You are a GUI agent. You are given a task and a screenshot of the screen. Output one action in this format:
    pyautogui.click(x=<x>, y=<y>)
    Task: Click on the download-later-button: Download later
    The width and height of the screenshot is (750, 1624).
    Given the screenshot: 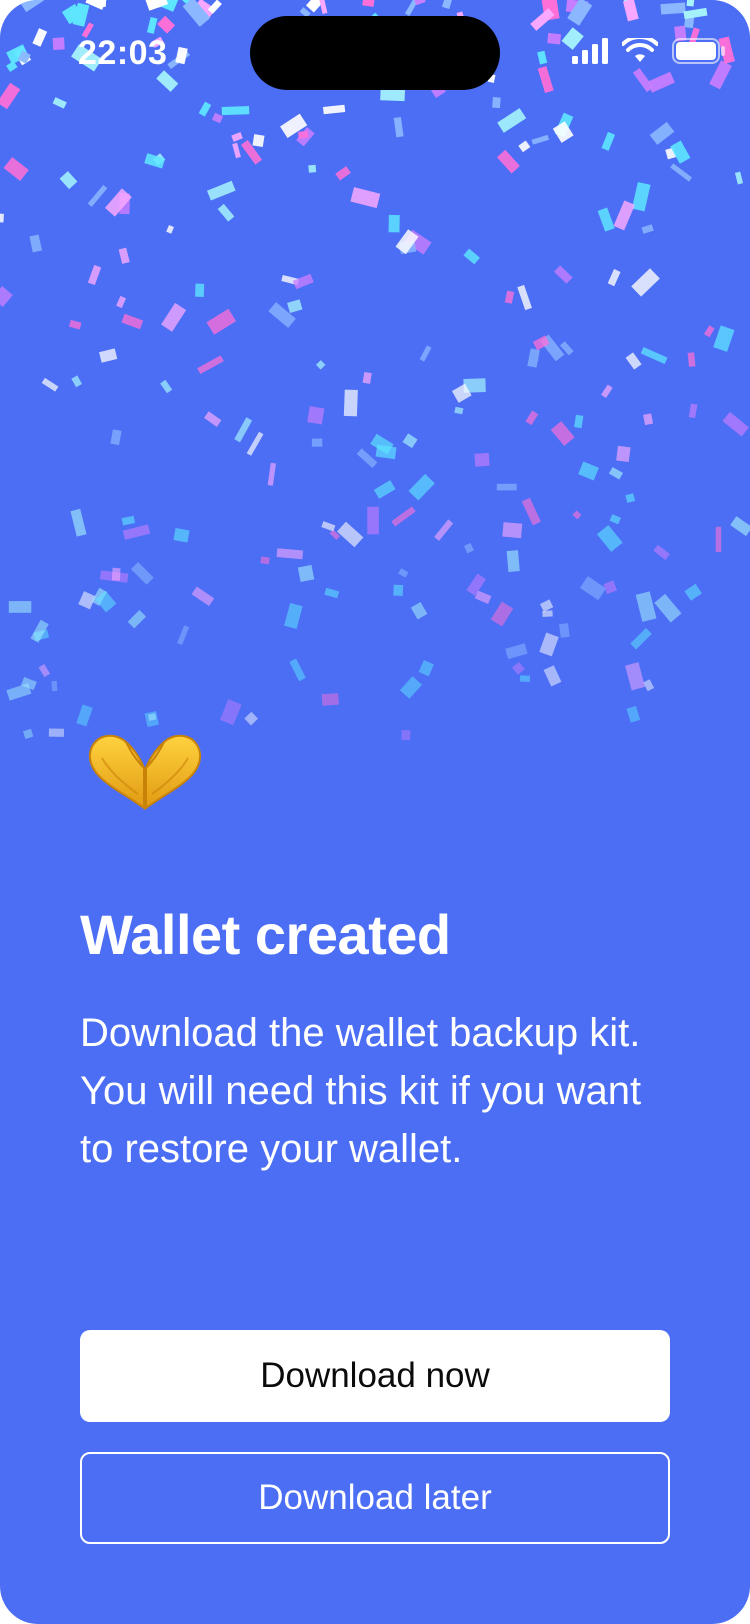 What is the action you would take?
    pyautogui.click(x=375, y=1498)
    